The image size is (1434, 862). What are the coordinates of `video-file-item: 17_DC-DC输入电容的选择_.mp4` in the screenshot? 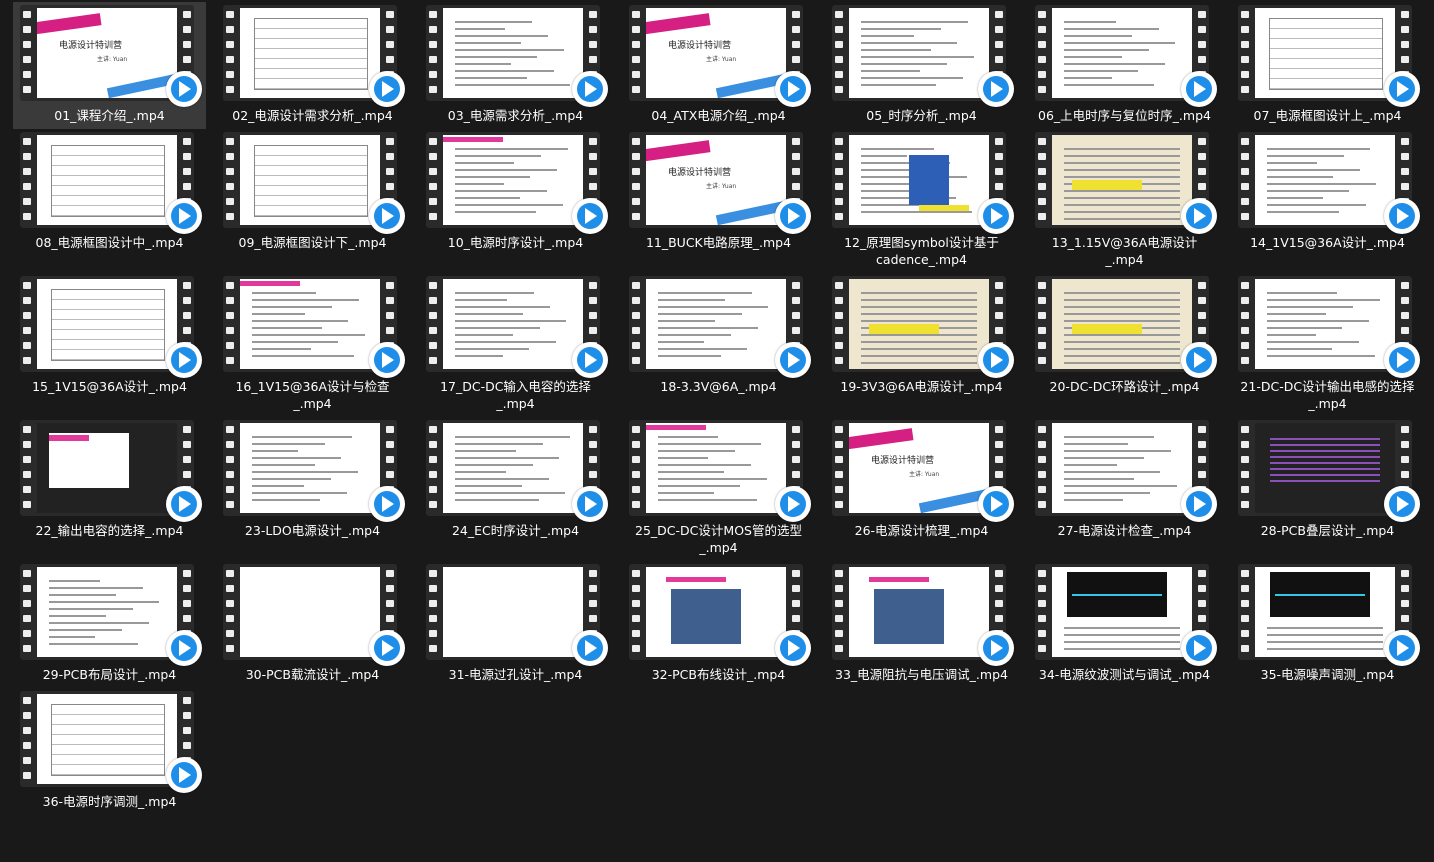 It's located at (515, 342).